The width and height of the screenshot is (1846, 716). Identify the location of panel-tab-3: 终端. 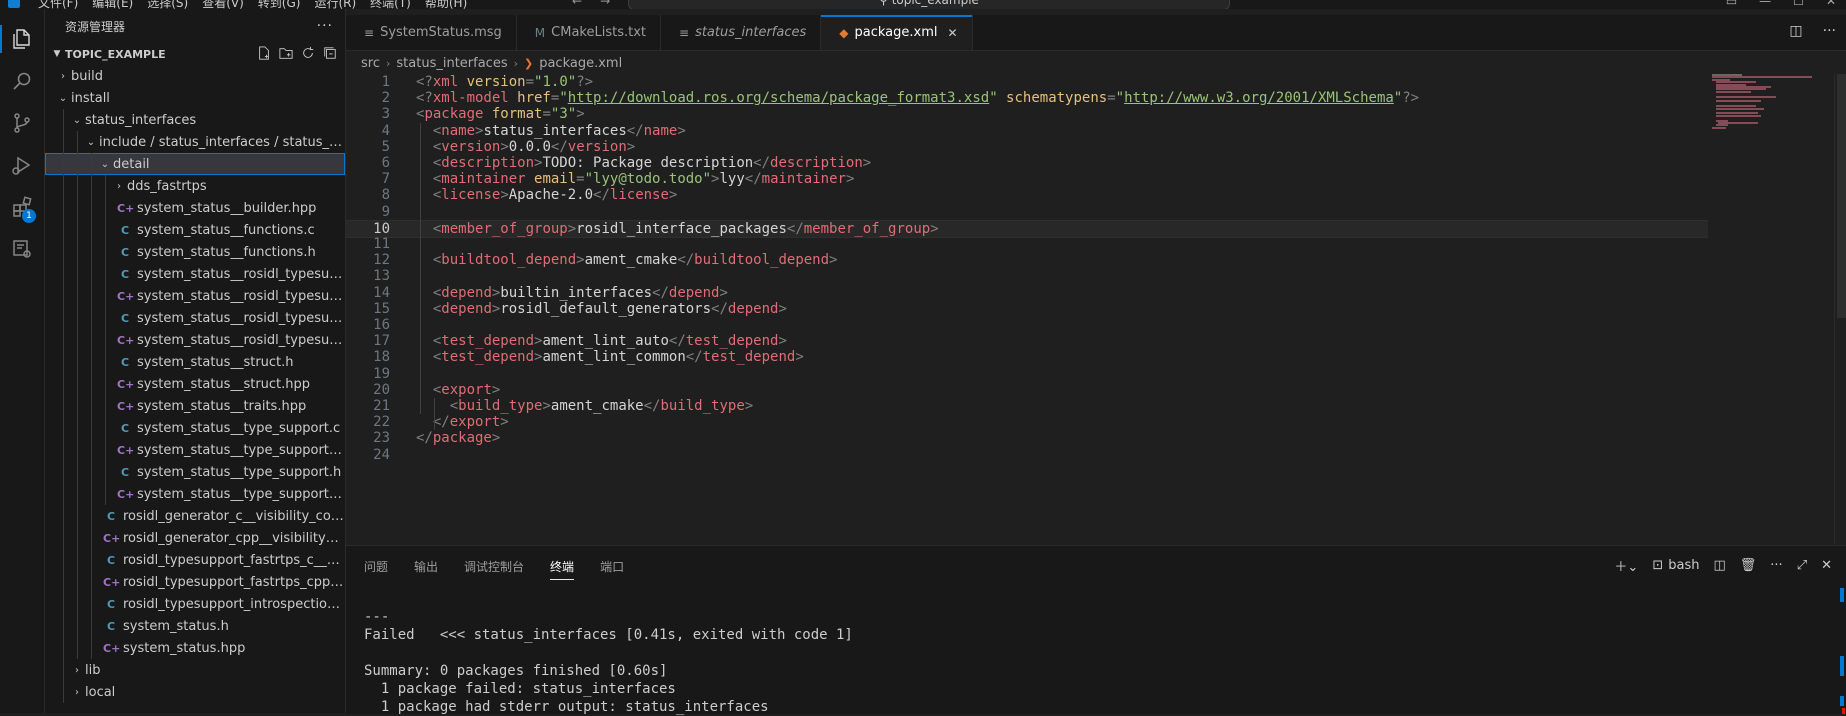
(562, 569).